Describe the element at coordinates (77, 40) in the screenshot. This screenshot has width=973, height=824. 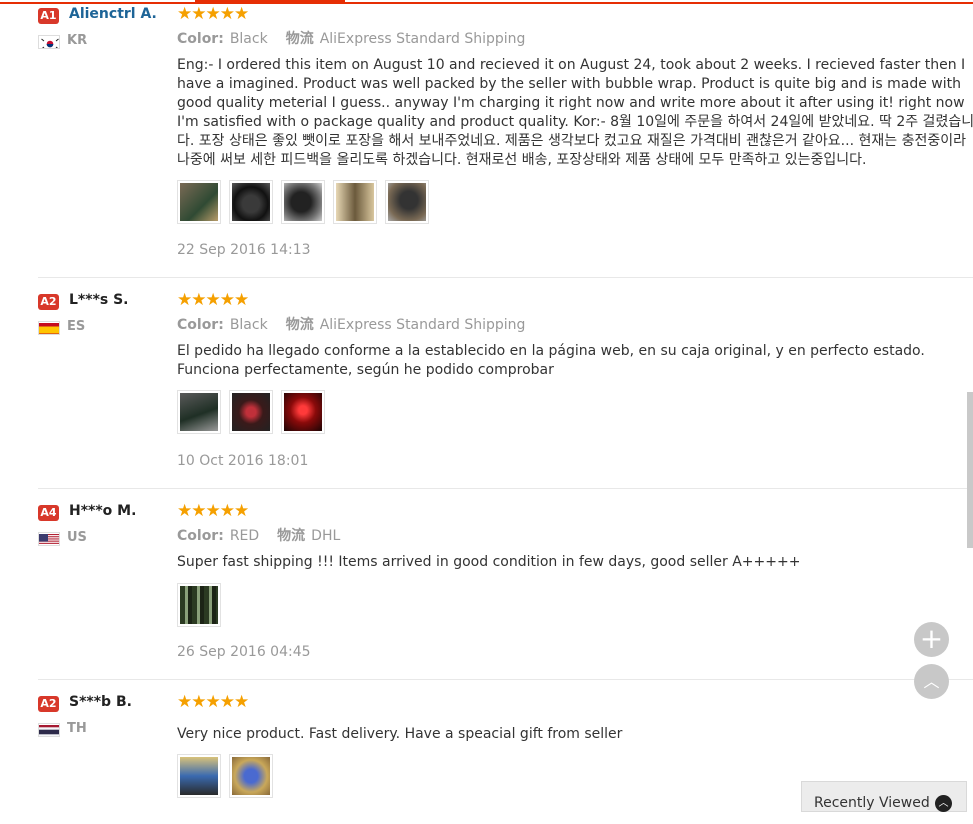
I see `reviewer-country: KR` at that location.